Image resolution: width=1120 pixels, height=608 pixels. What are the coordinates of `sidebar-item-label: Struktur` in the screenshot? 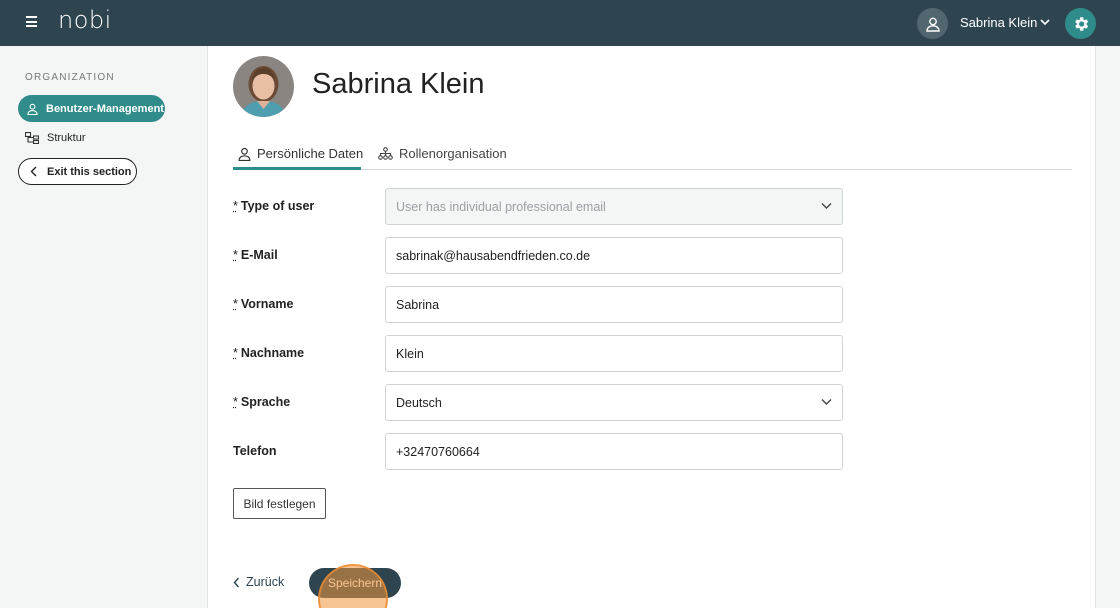 It's located at (66, 138).